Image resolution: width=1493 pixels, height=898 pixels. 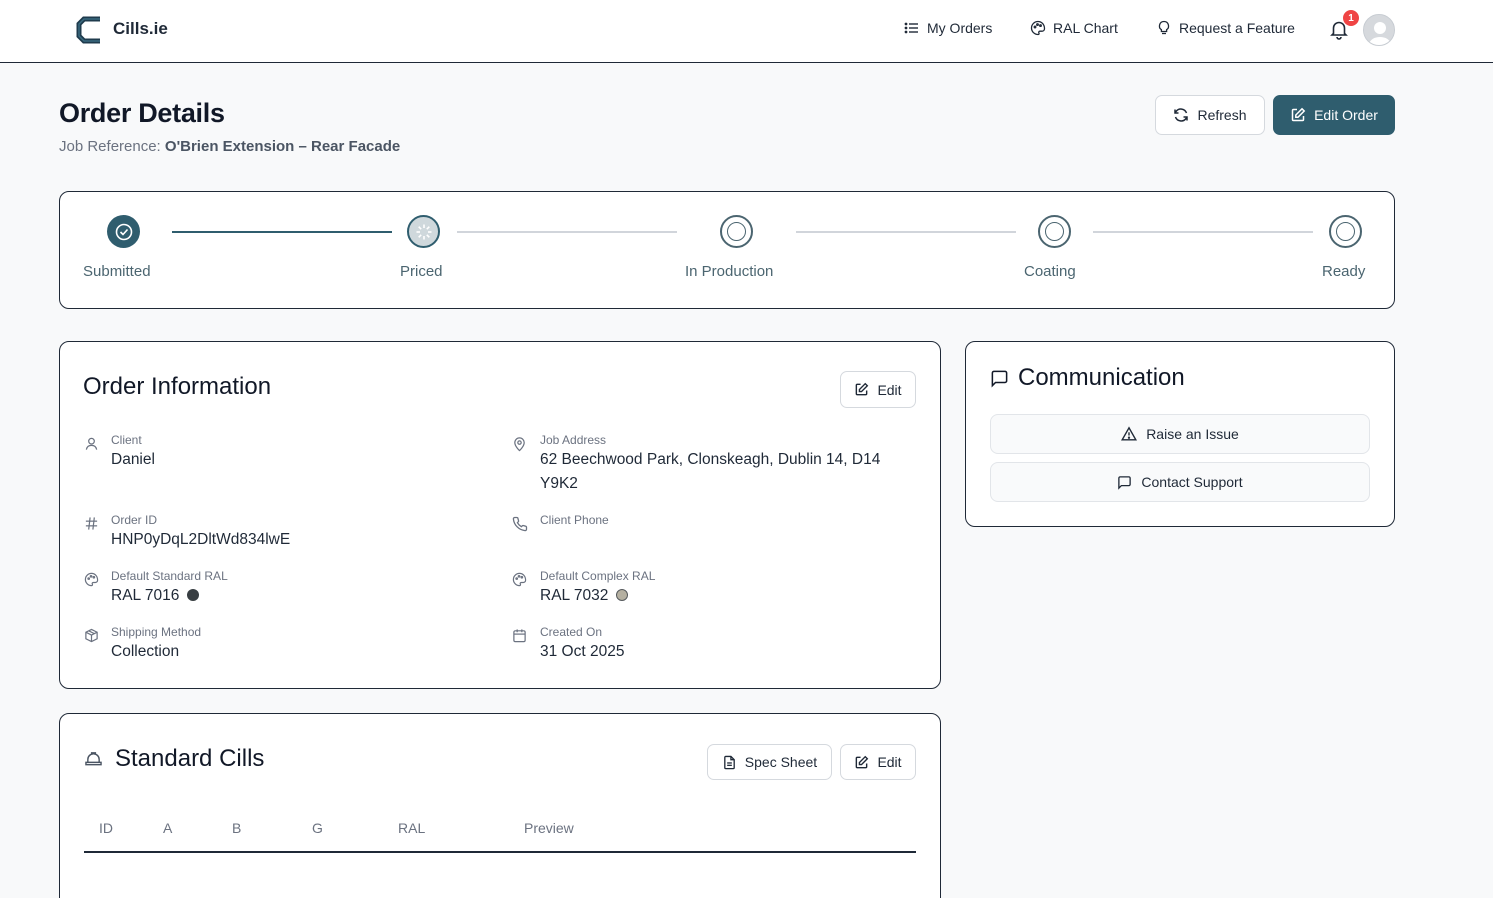 I want to click on check-circle-icon, so click(x=123, y=231).